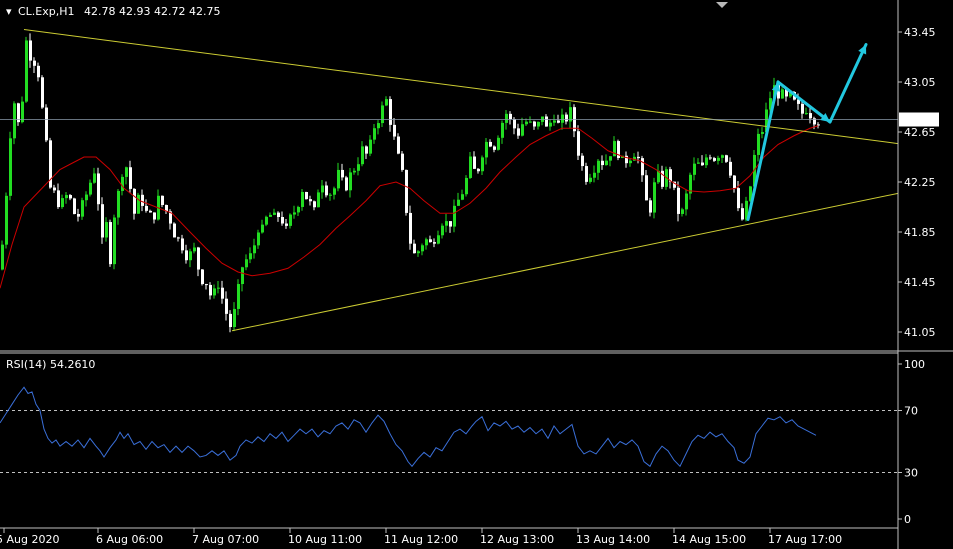 The image size is (953, 549). What do you see at coordinates (920, 282) in the screenshot?
I see `price-tick-label: 41.45` at bounding box center [920, 282].